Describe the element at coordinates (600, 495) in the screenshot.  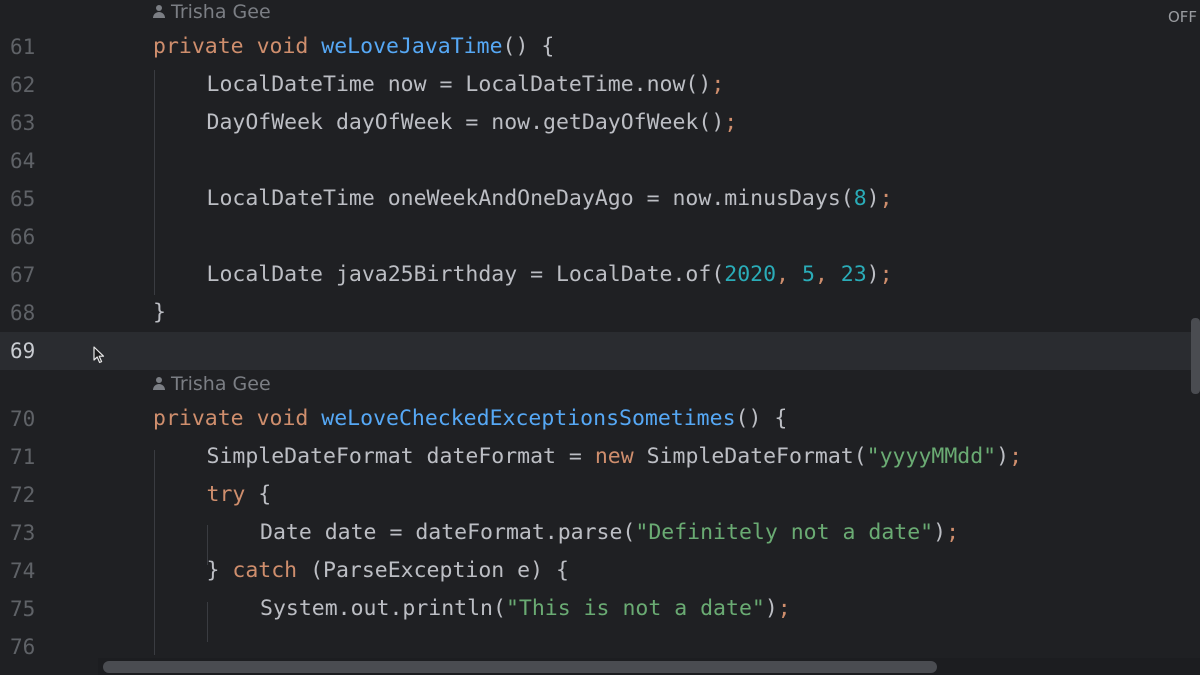
I see `code-line: 72 try {` at that location.